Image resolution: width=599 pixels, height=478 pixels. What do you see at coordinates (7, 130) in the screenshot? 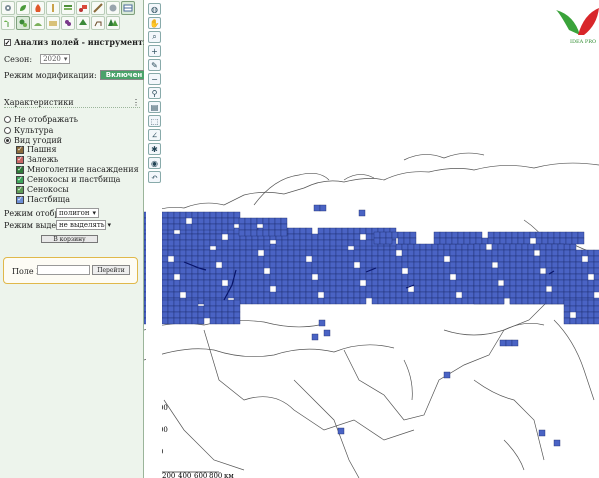
I see `radio-culture` at bounding box center [7, 130].